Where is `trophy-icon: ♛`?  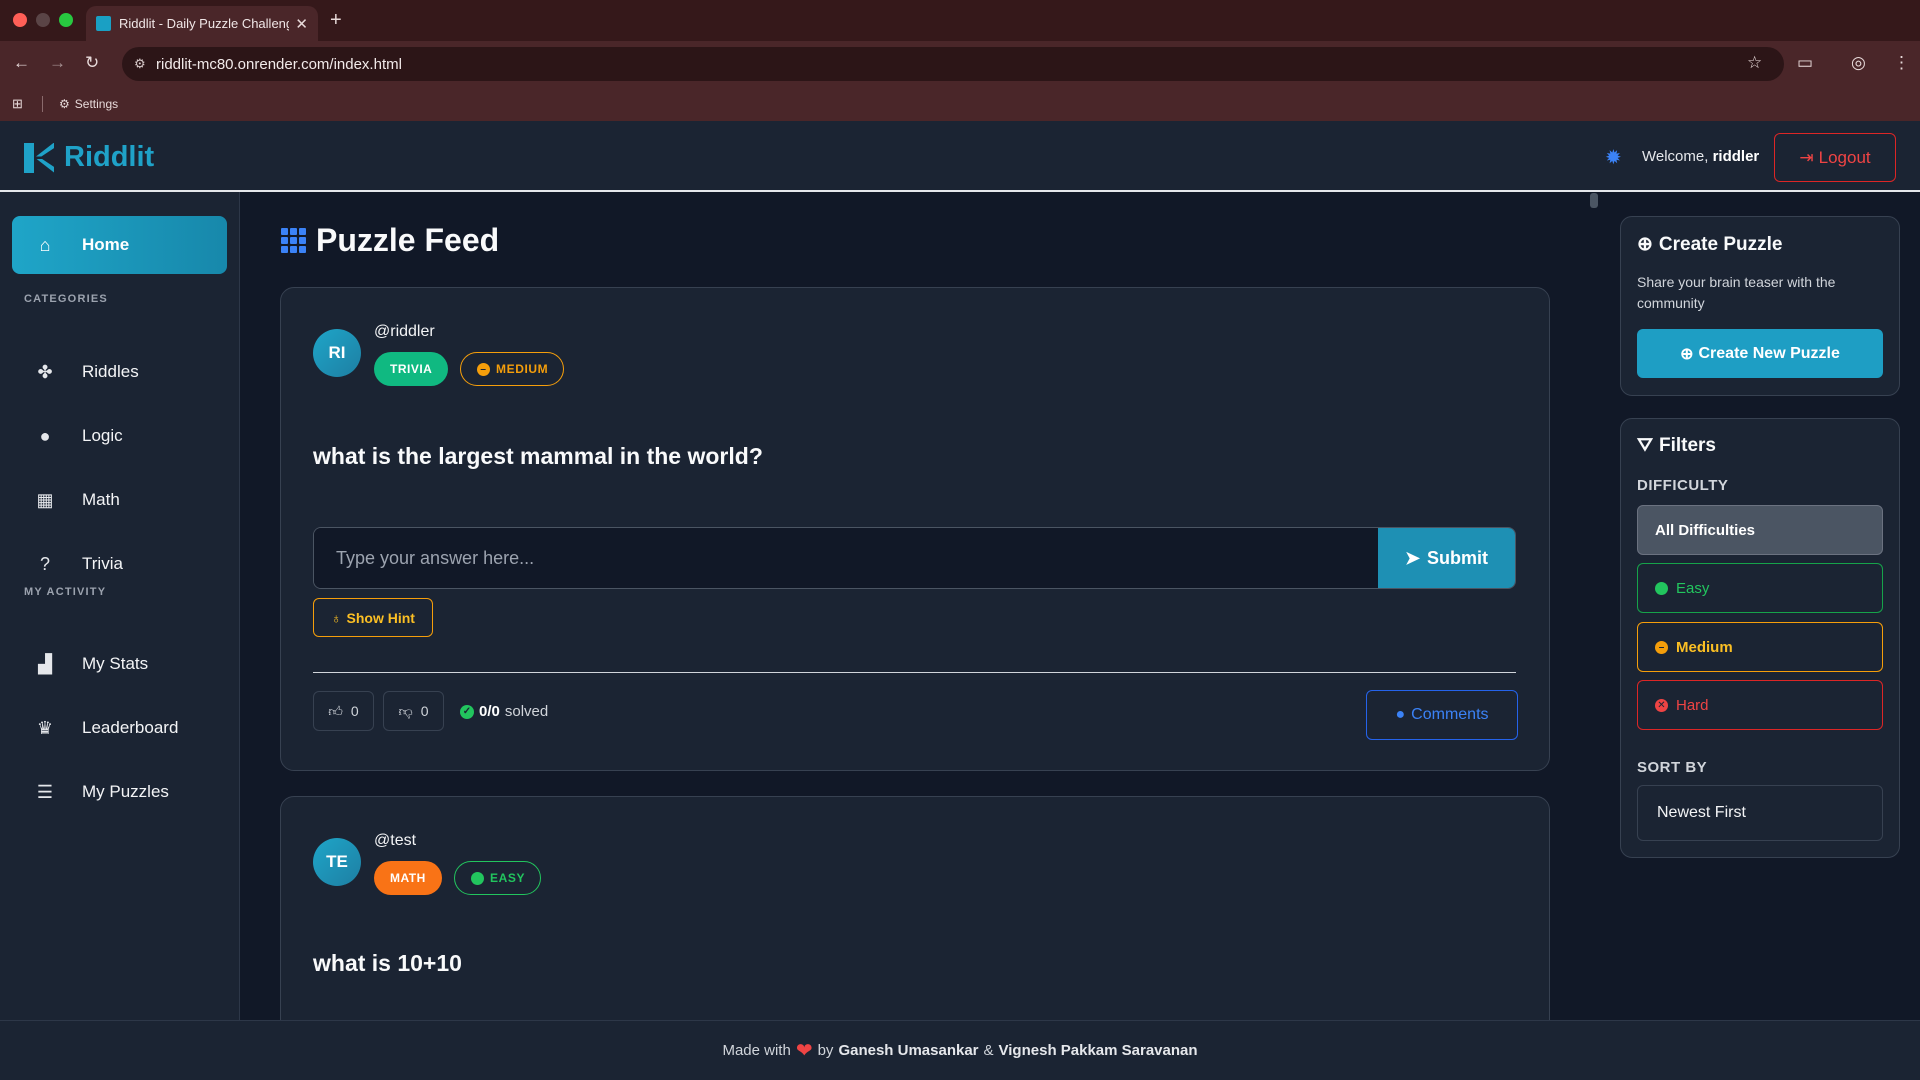
trophy-icon: ♛ is located at coordinates (45, 727).